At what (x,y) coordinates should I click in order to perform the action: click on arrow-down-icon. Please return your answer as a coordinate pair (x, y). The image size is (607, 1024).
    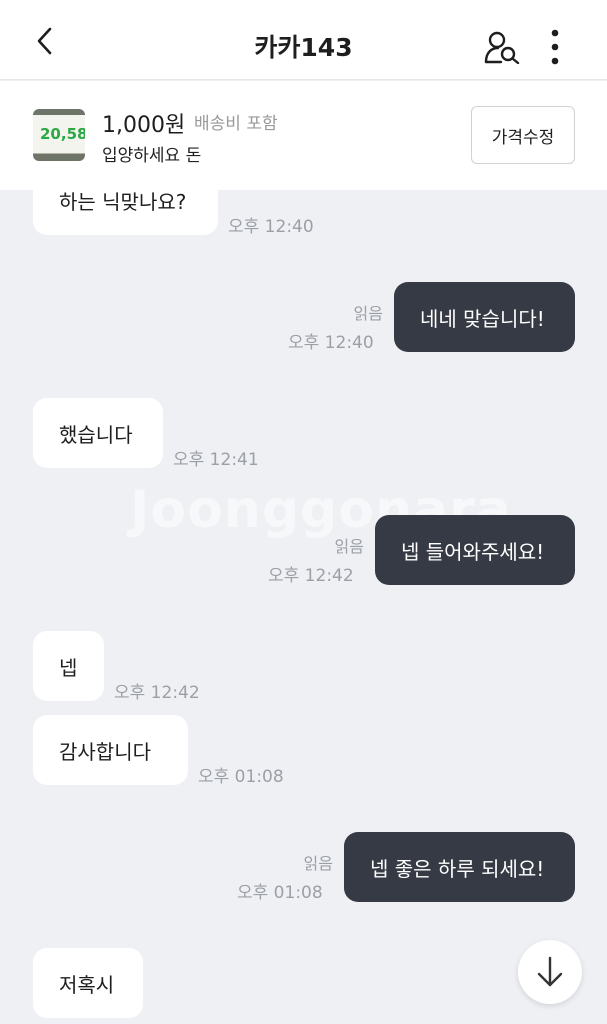
    Looking at the image, I should click on (550, 971).